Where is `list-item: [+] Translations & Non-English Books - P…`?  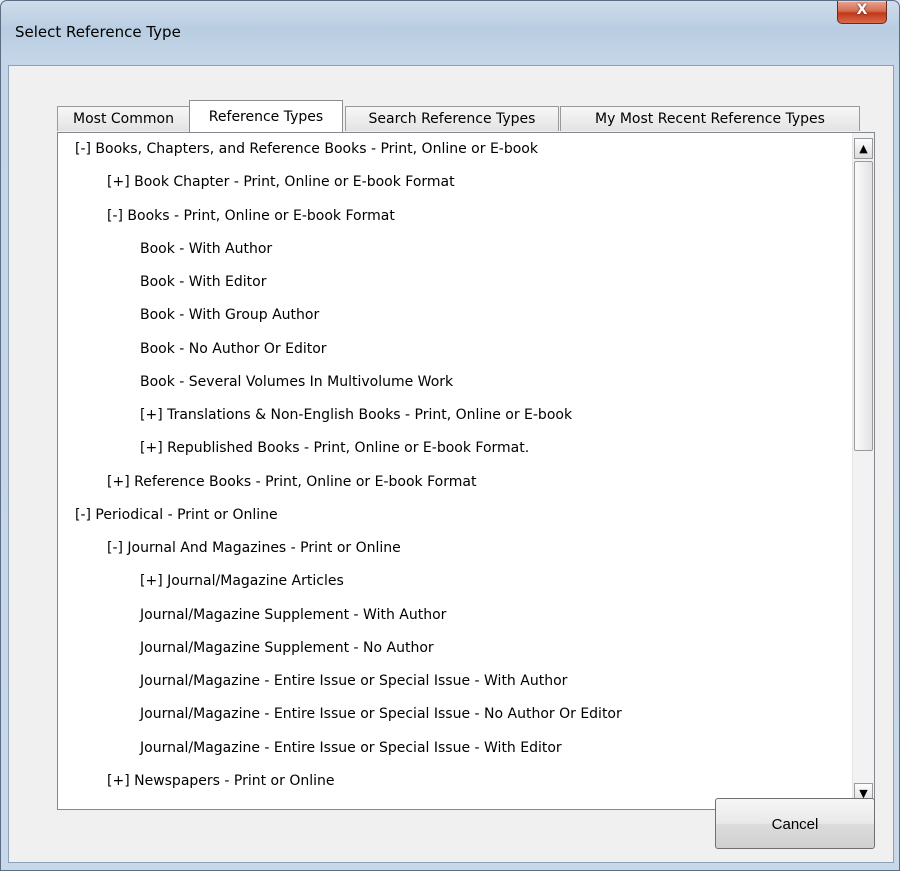 list-item: [+] Translations & Non-English Books - P… is located at coordinates (466, 415).